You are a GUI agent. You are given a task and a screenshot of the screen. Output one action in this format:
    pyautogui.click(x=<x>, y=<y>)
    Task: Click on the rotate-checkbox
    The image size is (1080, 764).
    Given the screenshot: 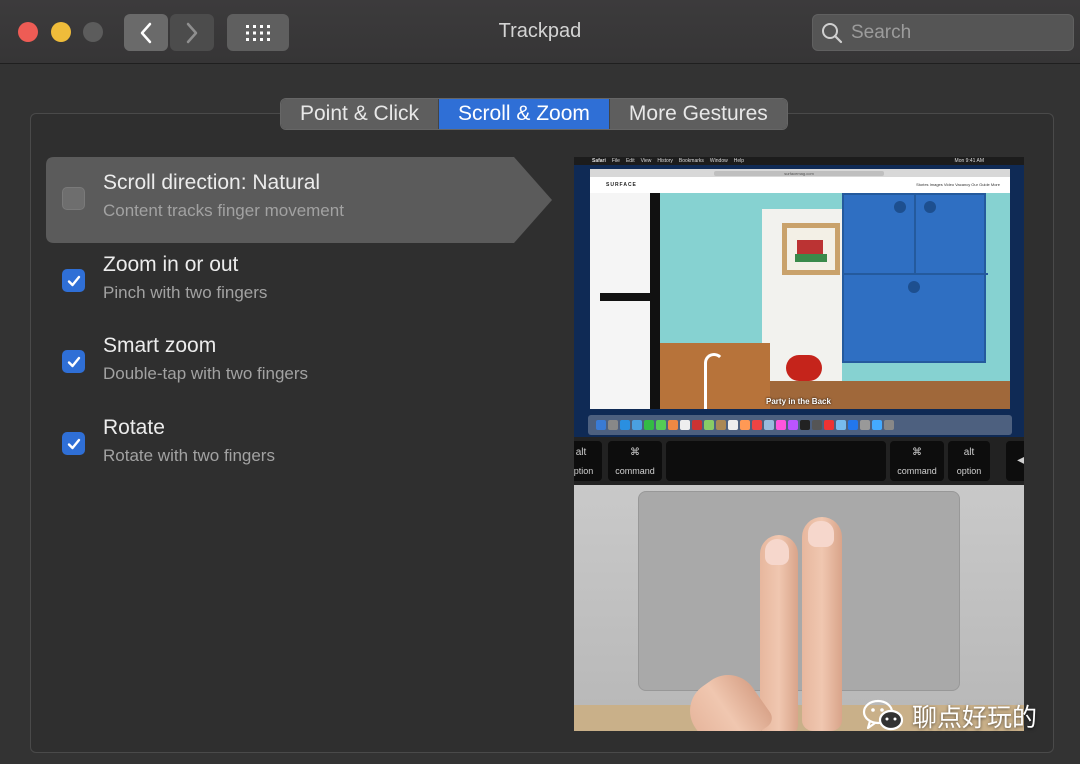 What is the action you would take?
    pyautogui.click(x=73, y=443)
    